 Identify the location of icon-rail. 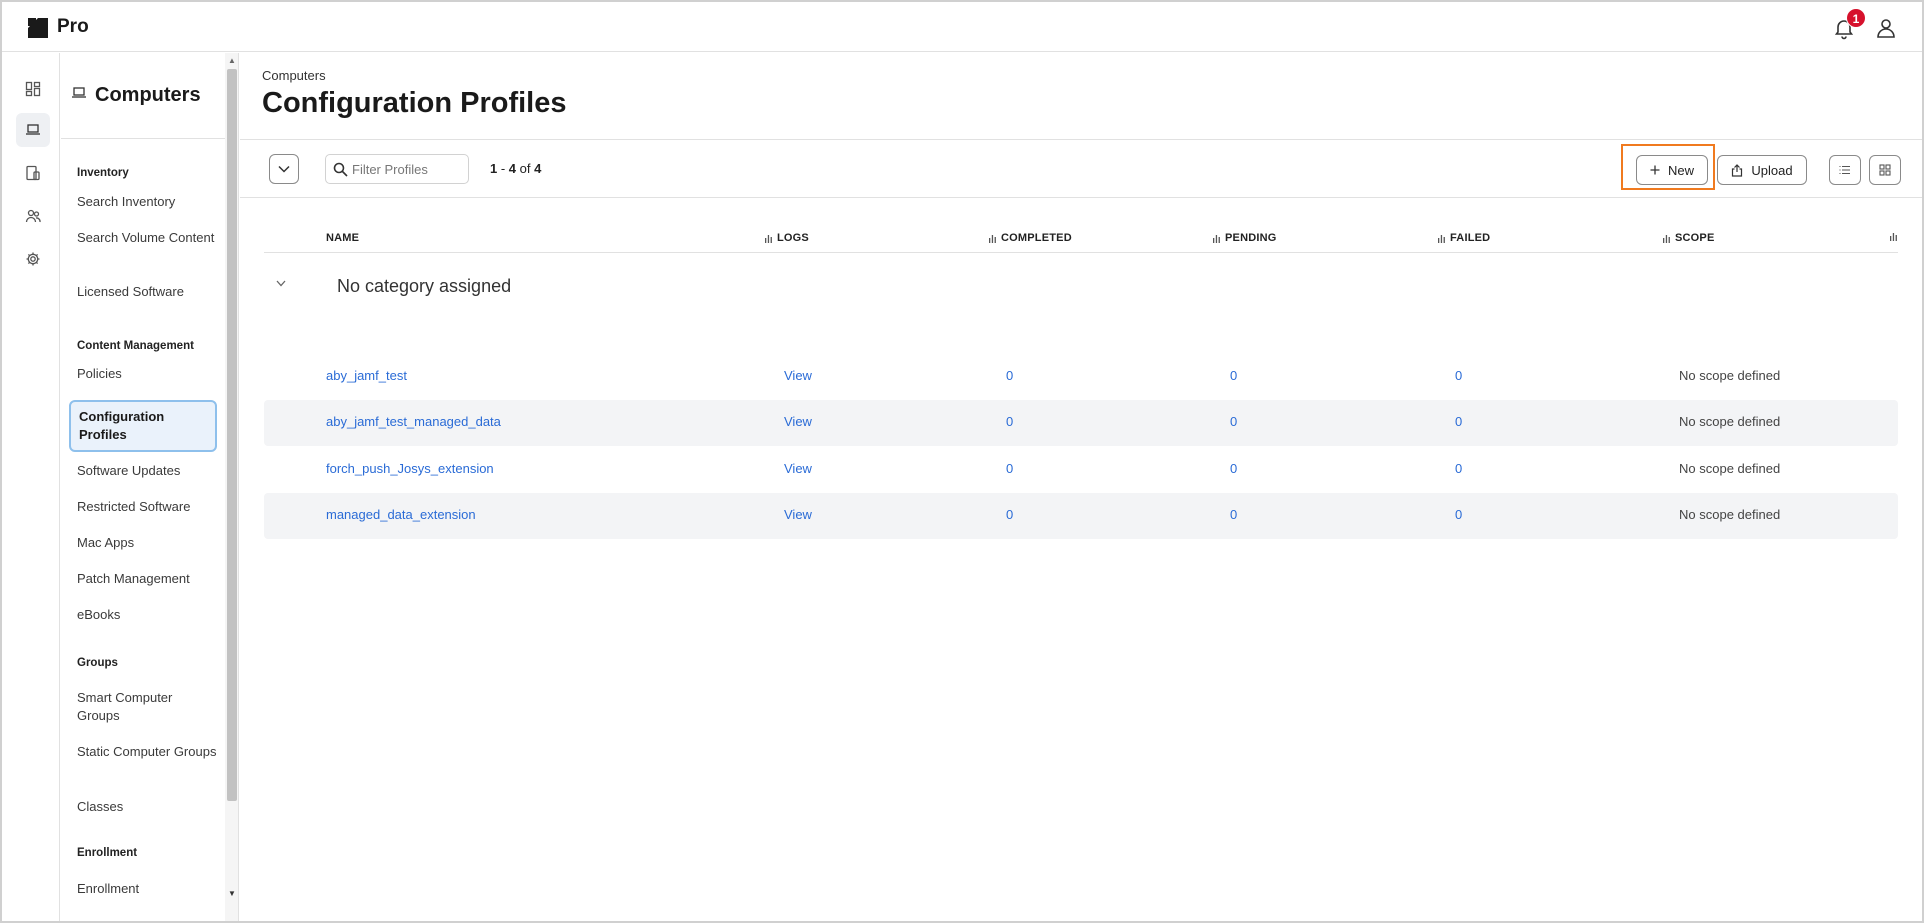
(31, 487).